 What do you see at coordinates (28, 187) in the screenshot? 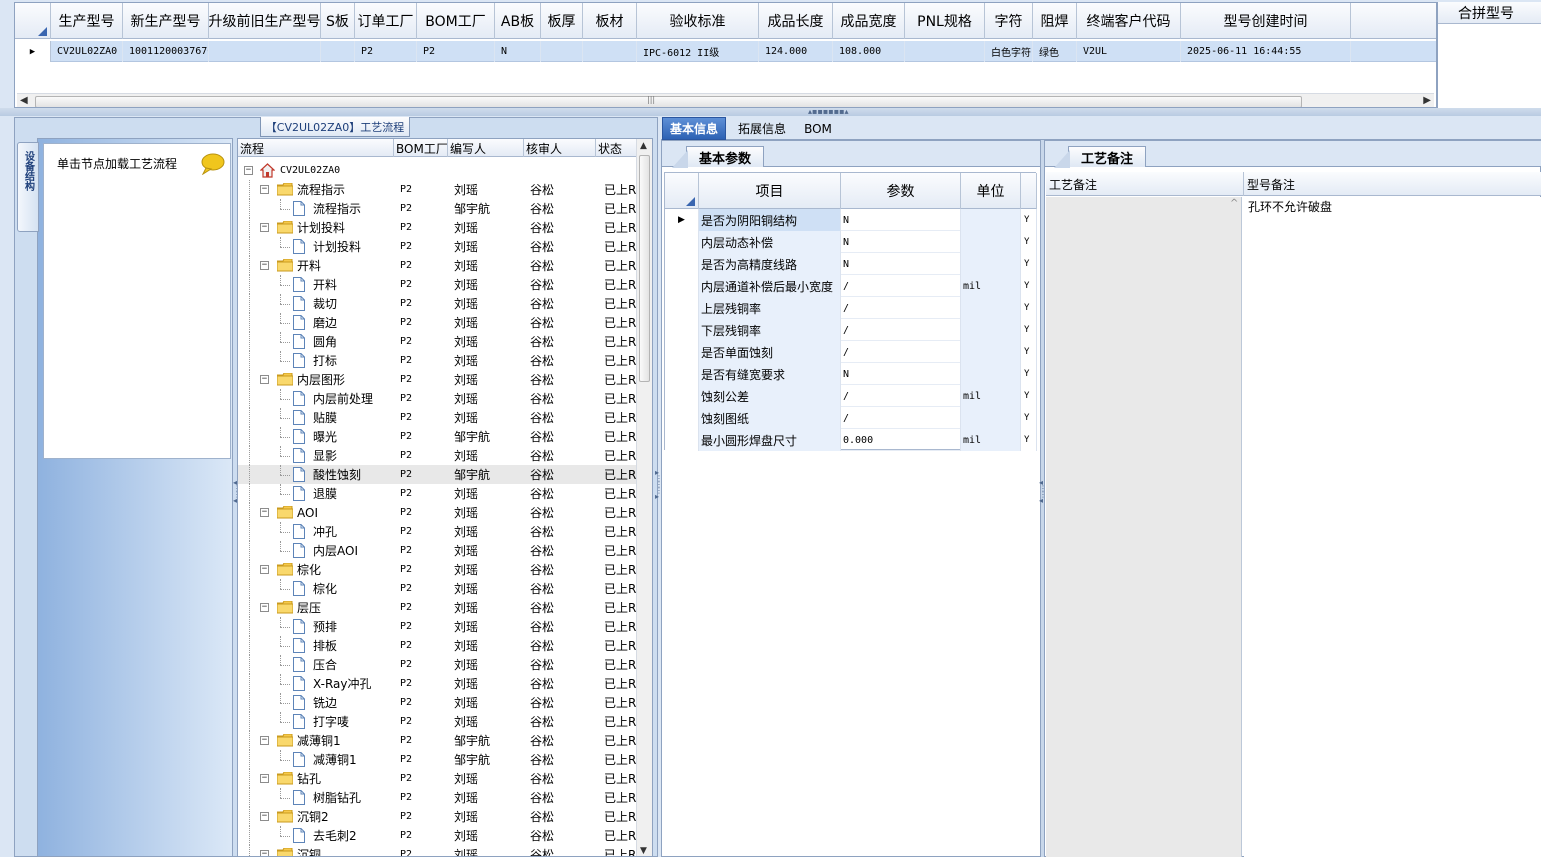
I see `device-structure-tab: 设备结构` at bounding box center [28, 187].